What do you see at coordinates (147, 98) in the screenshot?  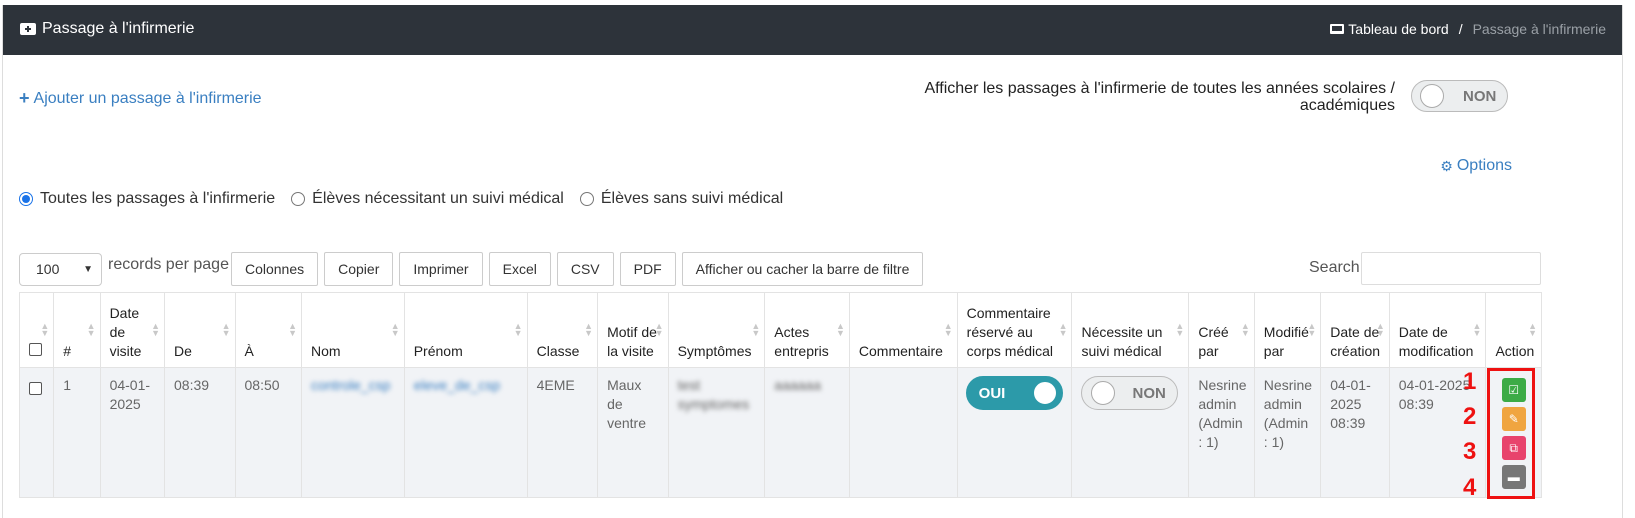 I see `add-passage-label: Ajouter un passage à l'infirmerie` at bounding box center [147, 98].